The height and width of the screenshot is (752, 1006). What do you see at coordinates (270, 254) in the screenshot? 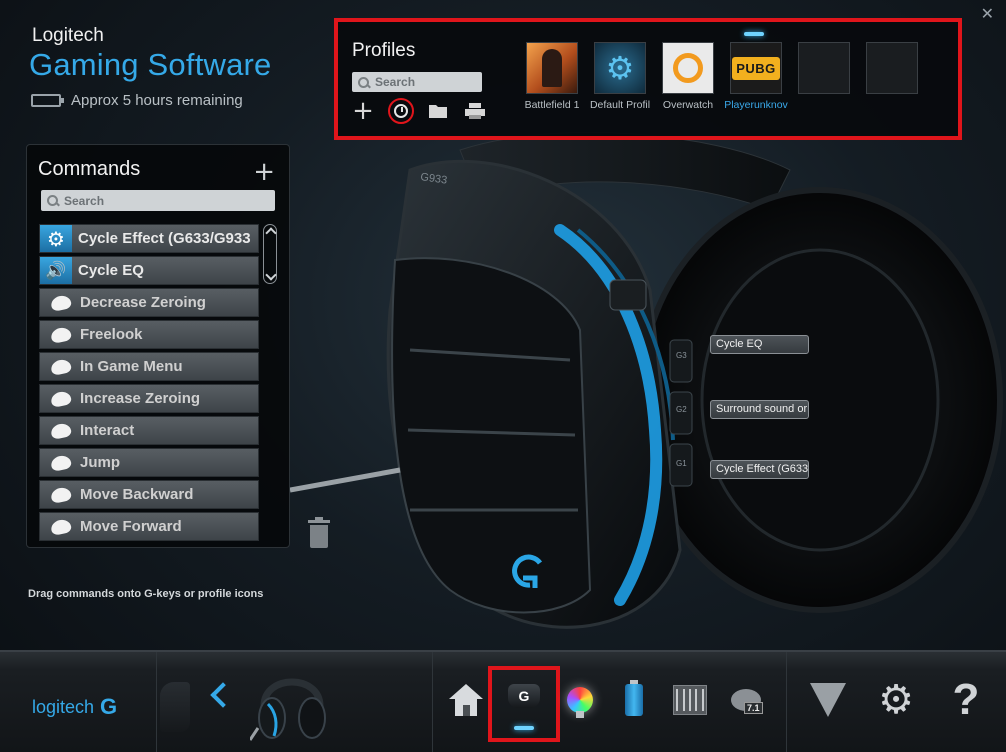
I see `command-scrollbar` at bounding box center [270, 254].